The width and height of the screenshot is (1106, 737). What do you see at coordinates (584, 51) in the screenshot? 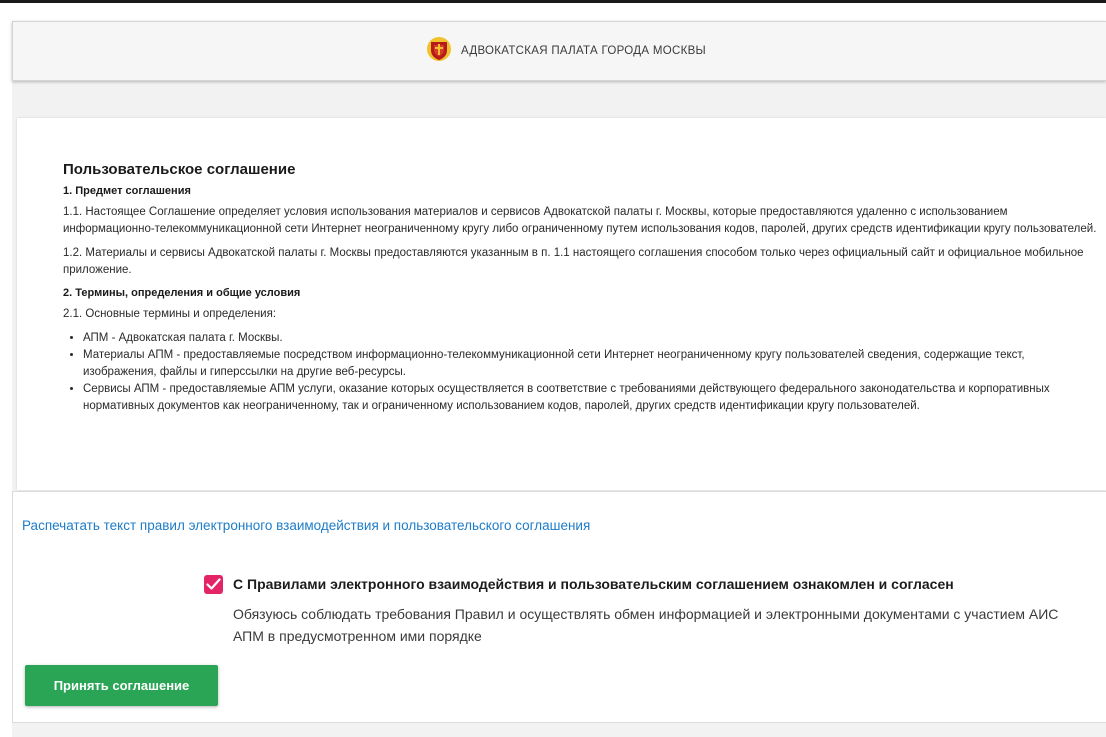
I see `site-title: АДВОКАТСКАЯ ПАЛАТА ГОРОДА МОСКВЫ` at bounding box center [584, 51].